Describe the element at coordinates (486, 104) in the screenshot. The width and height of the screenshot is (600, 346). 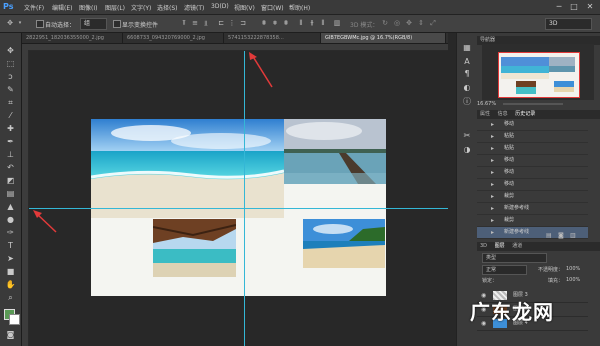
I see `navigator-zoom-value: 16.67%` at that location.